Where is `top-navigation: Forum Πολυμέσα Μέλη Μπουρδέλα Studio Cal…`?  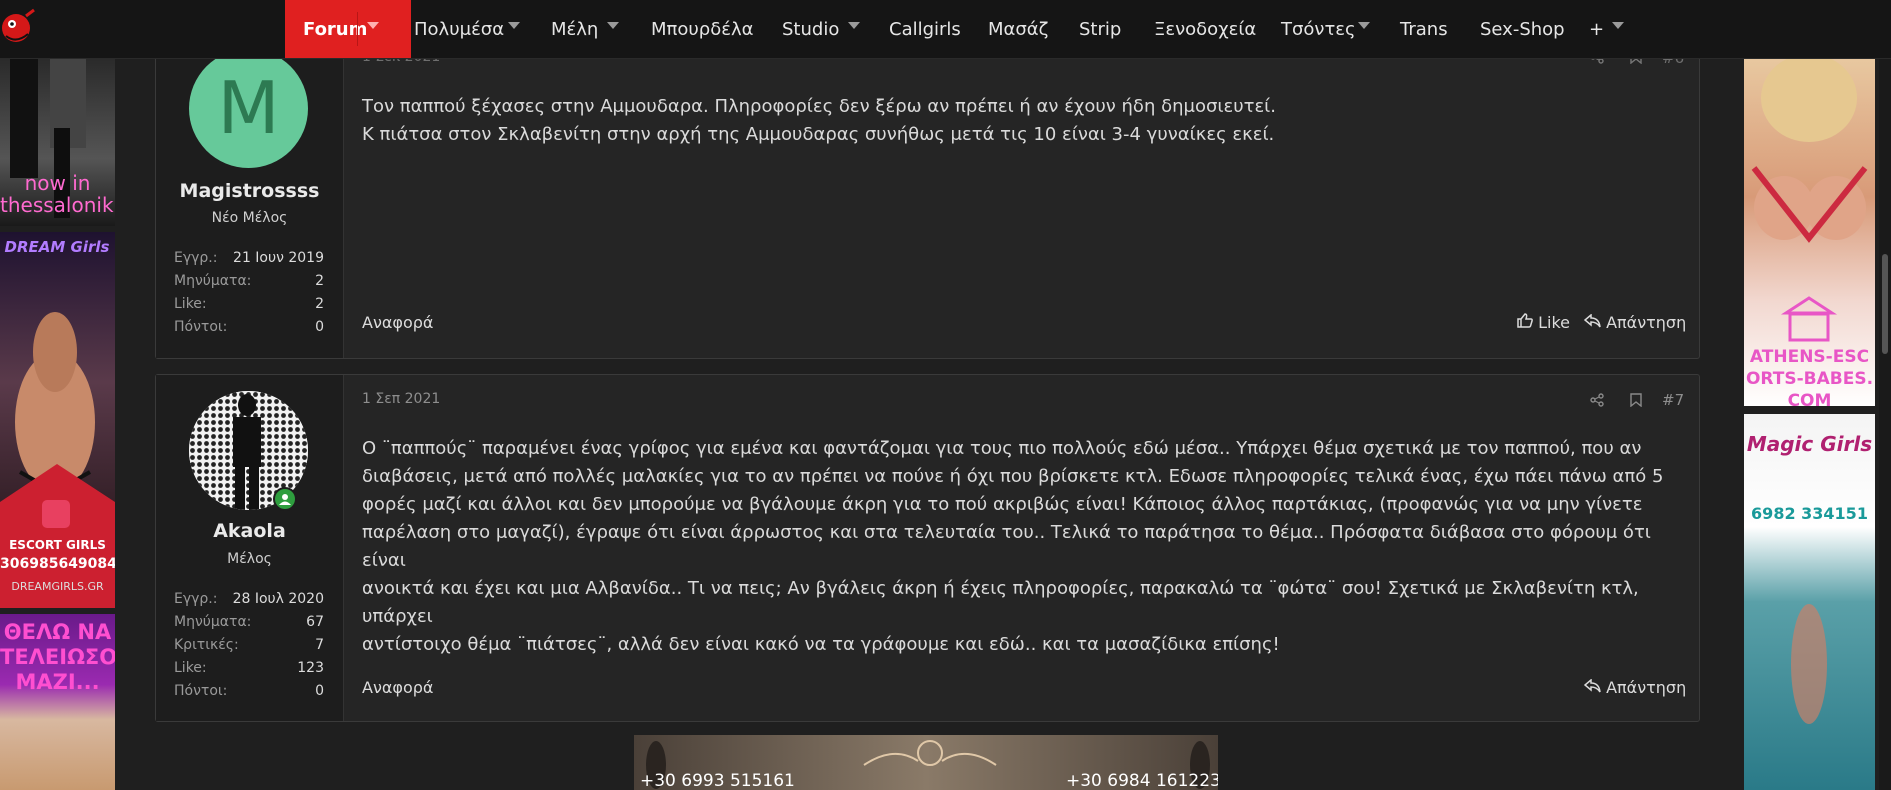
top-navigation: Forum Πολυμέσα Μέλη Μπουρδέλα Studio Cal… is located at coordinates (945, 29).